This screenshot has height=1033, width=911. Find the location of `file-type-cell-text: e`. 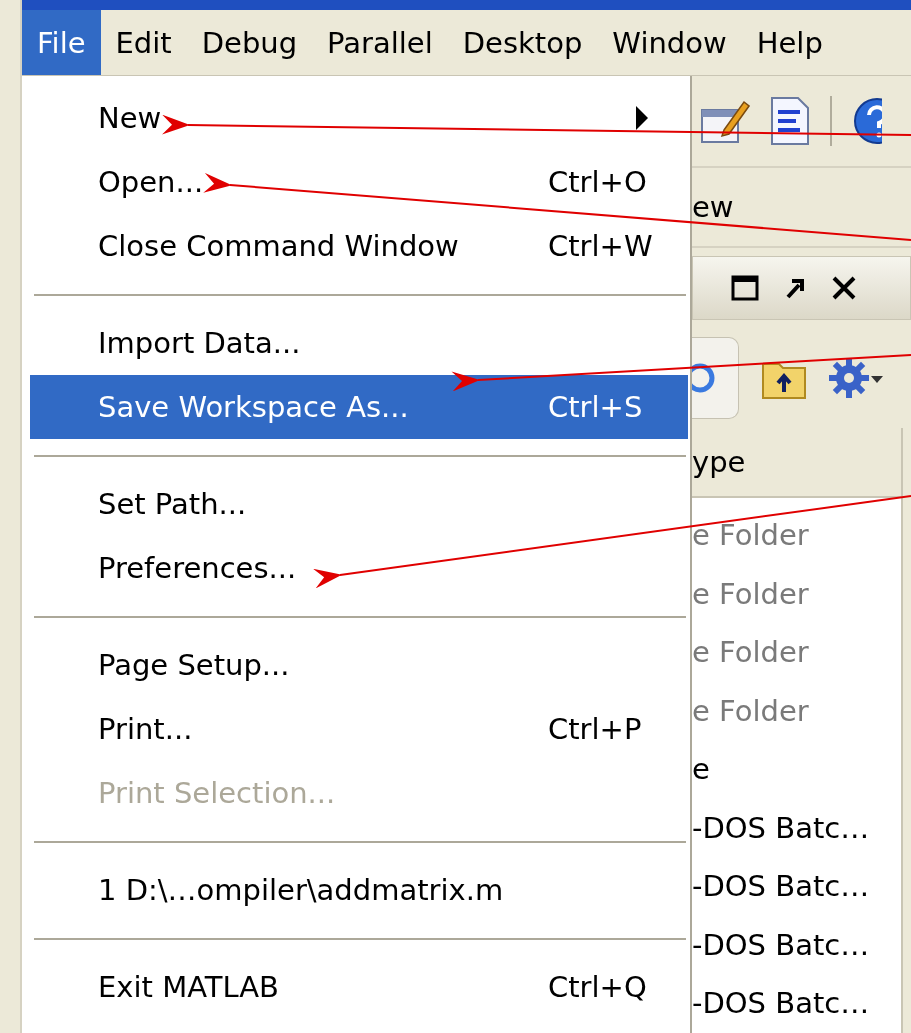

file-type-cell-text: e is located at coordinates (701, 770).